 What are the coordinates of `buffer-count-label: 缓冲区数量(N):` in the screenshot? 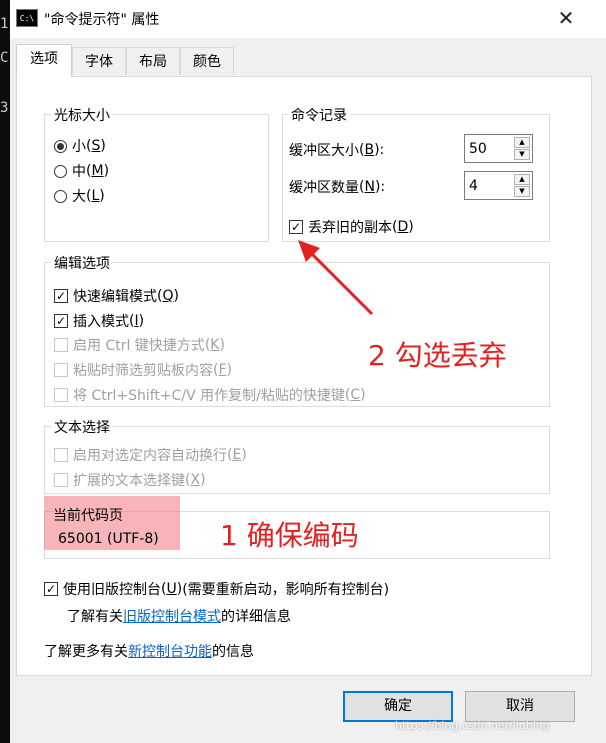 It's located at (337, 187).